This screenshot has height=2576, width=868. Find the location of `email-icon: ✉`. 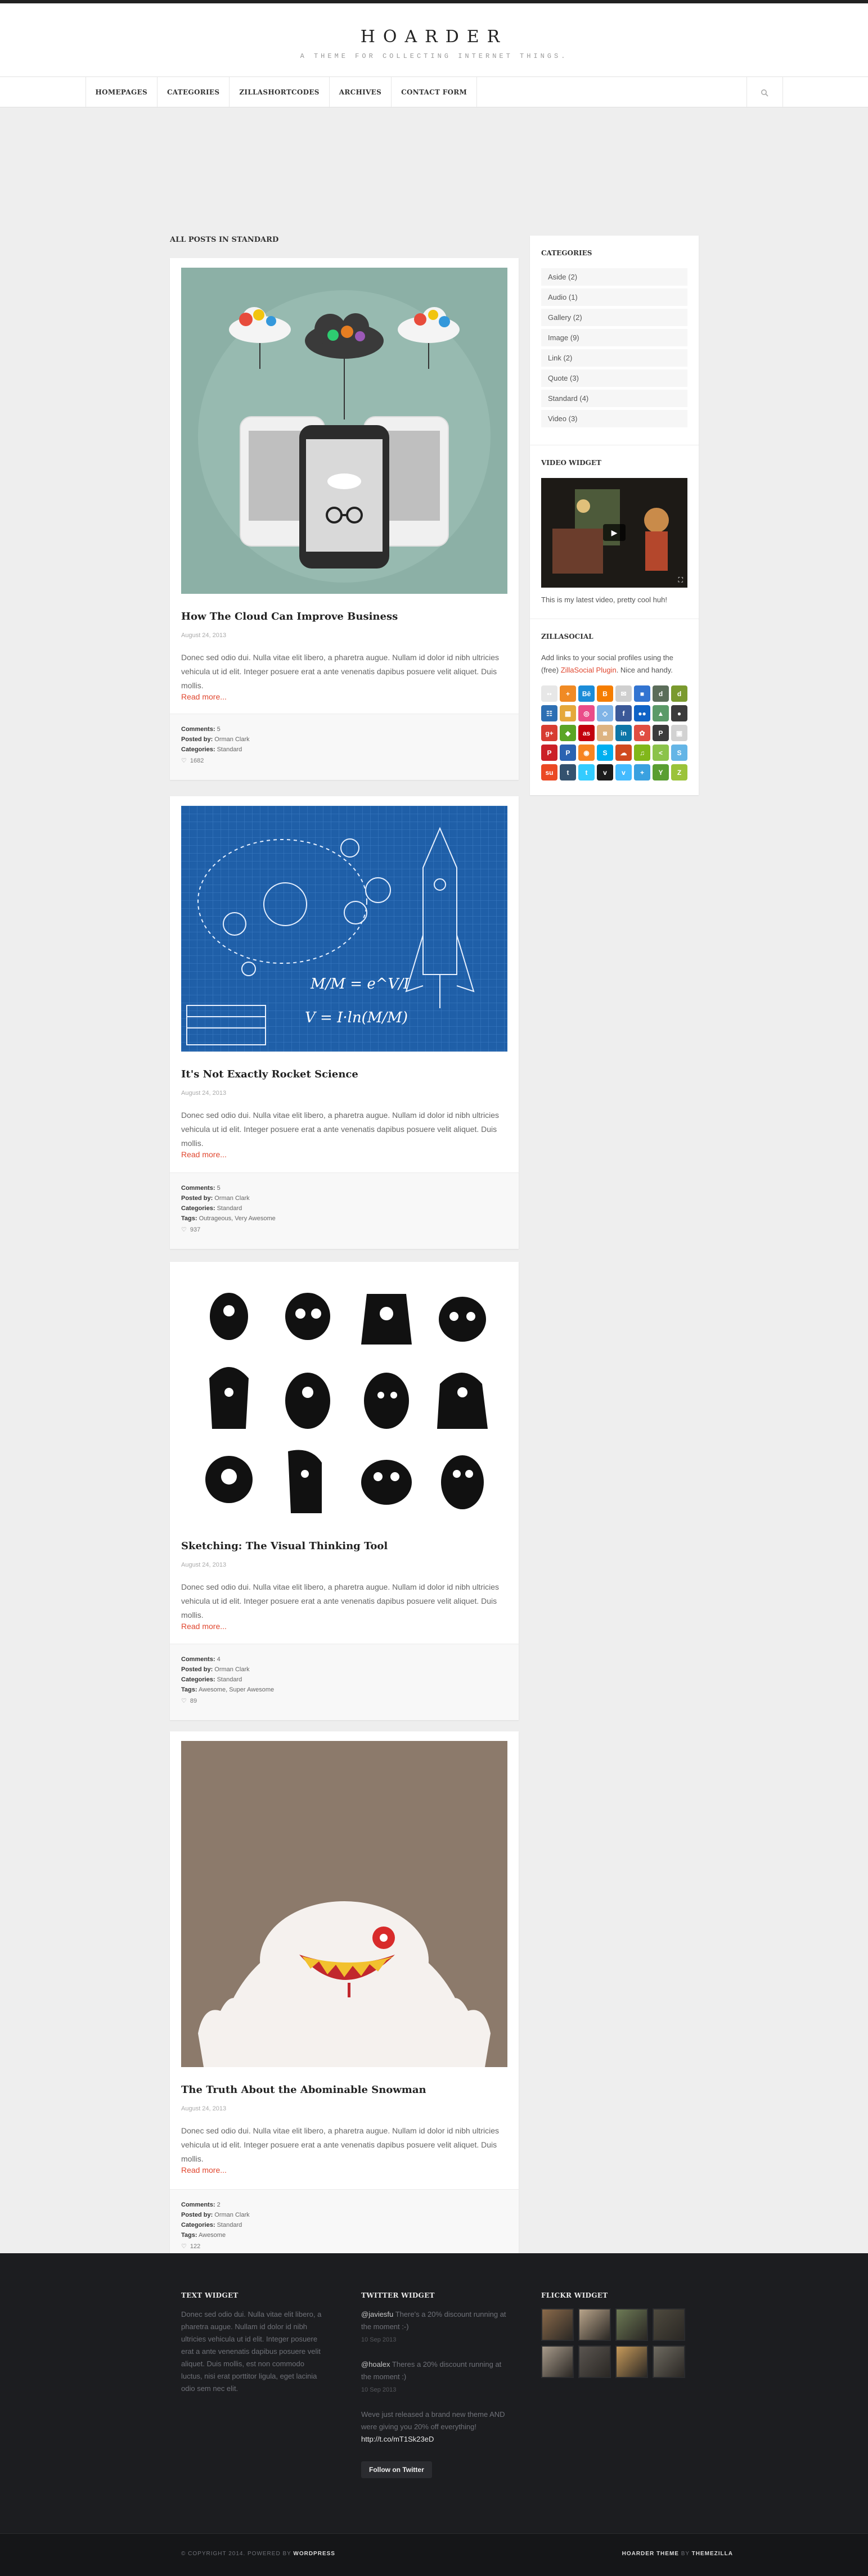

email-icon: ✉ is located at coordinates (624, 694).